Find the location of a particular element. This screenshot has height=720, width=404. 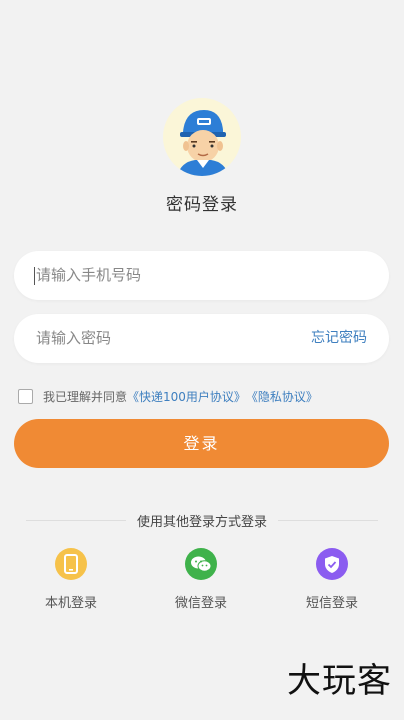

sms-login-option: 短信登录 is located at coordinates (332, 579).